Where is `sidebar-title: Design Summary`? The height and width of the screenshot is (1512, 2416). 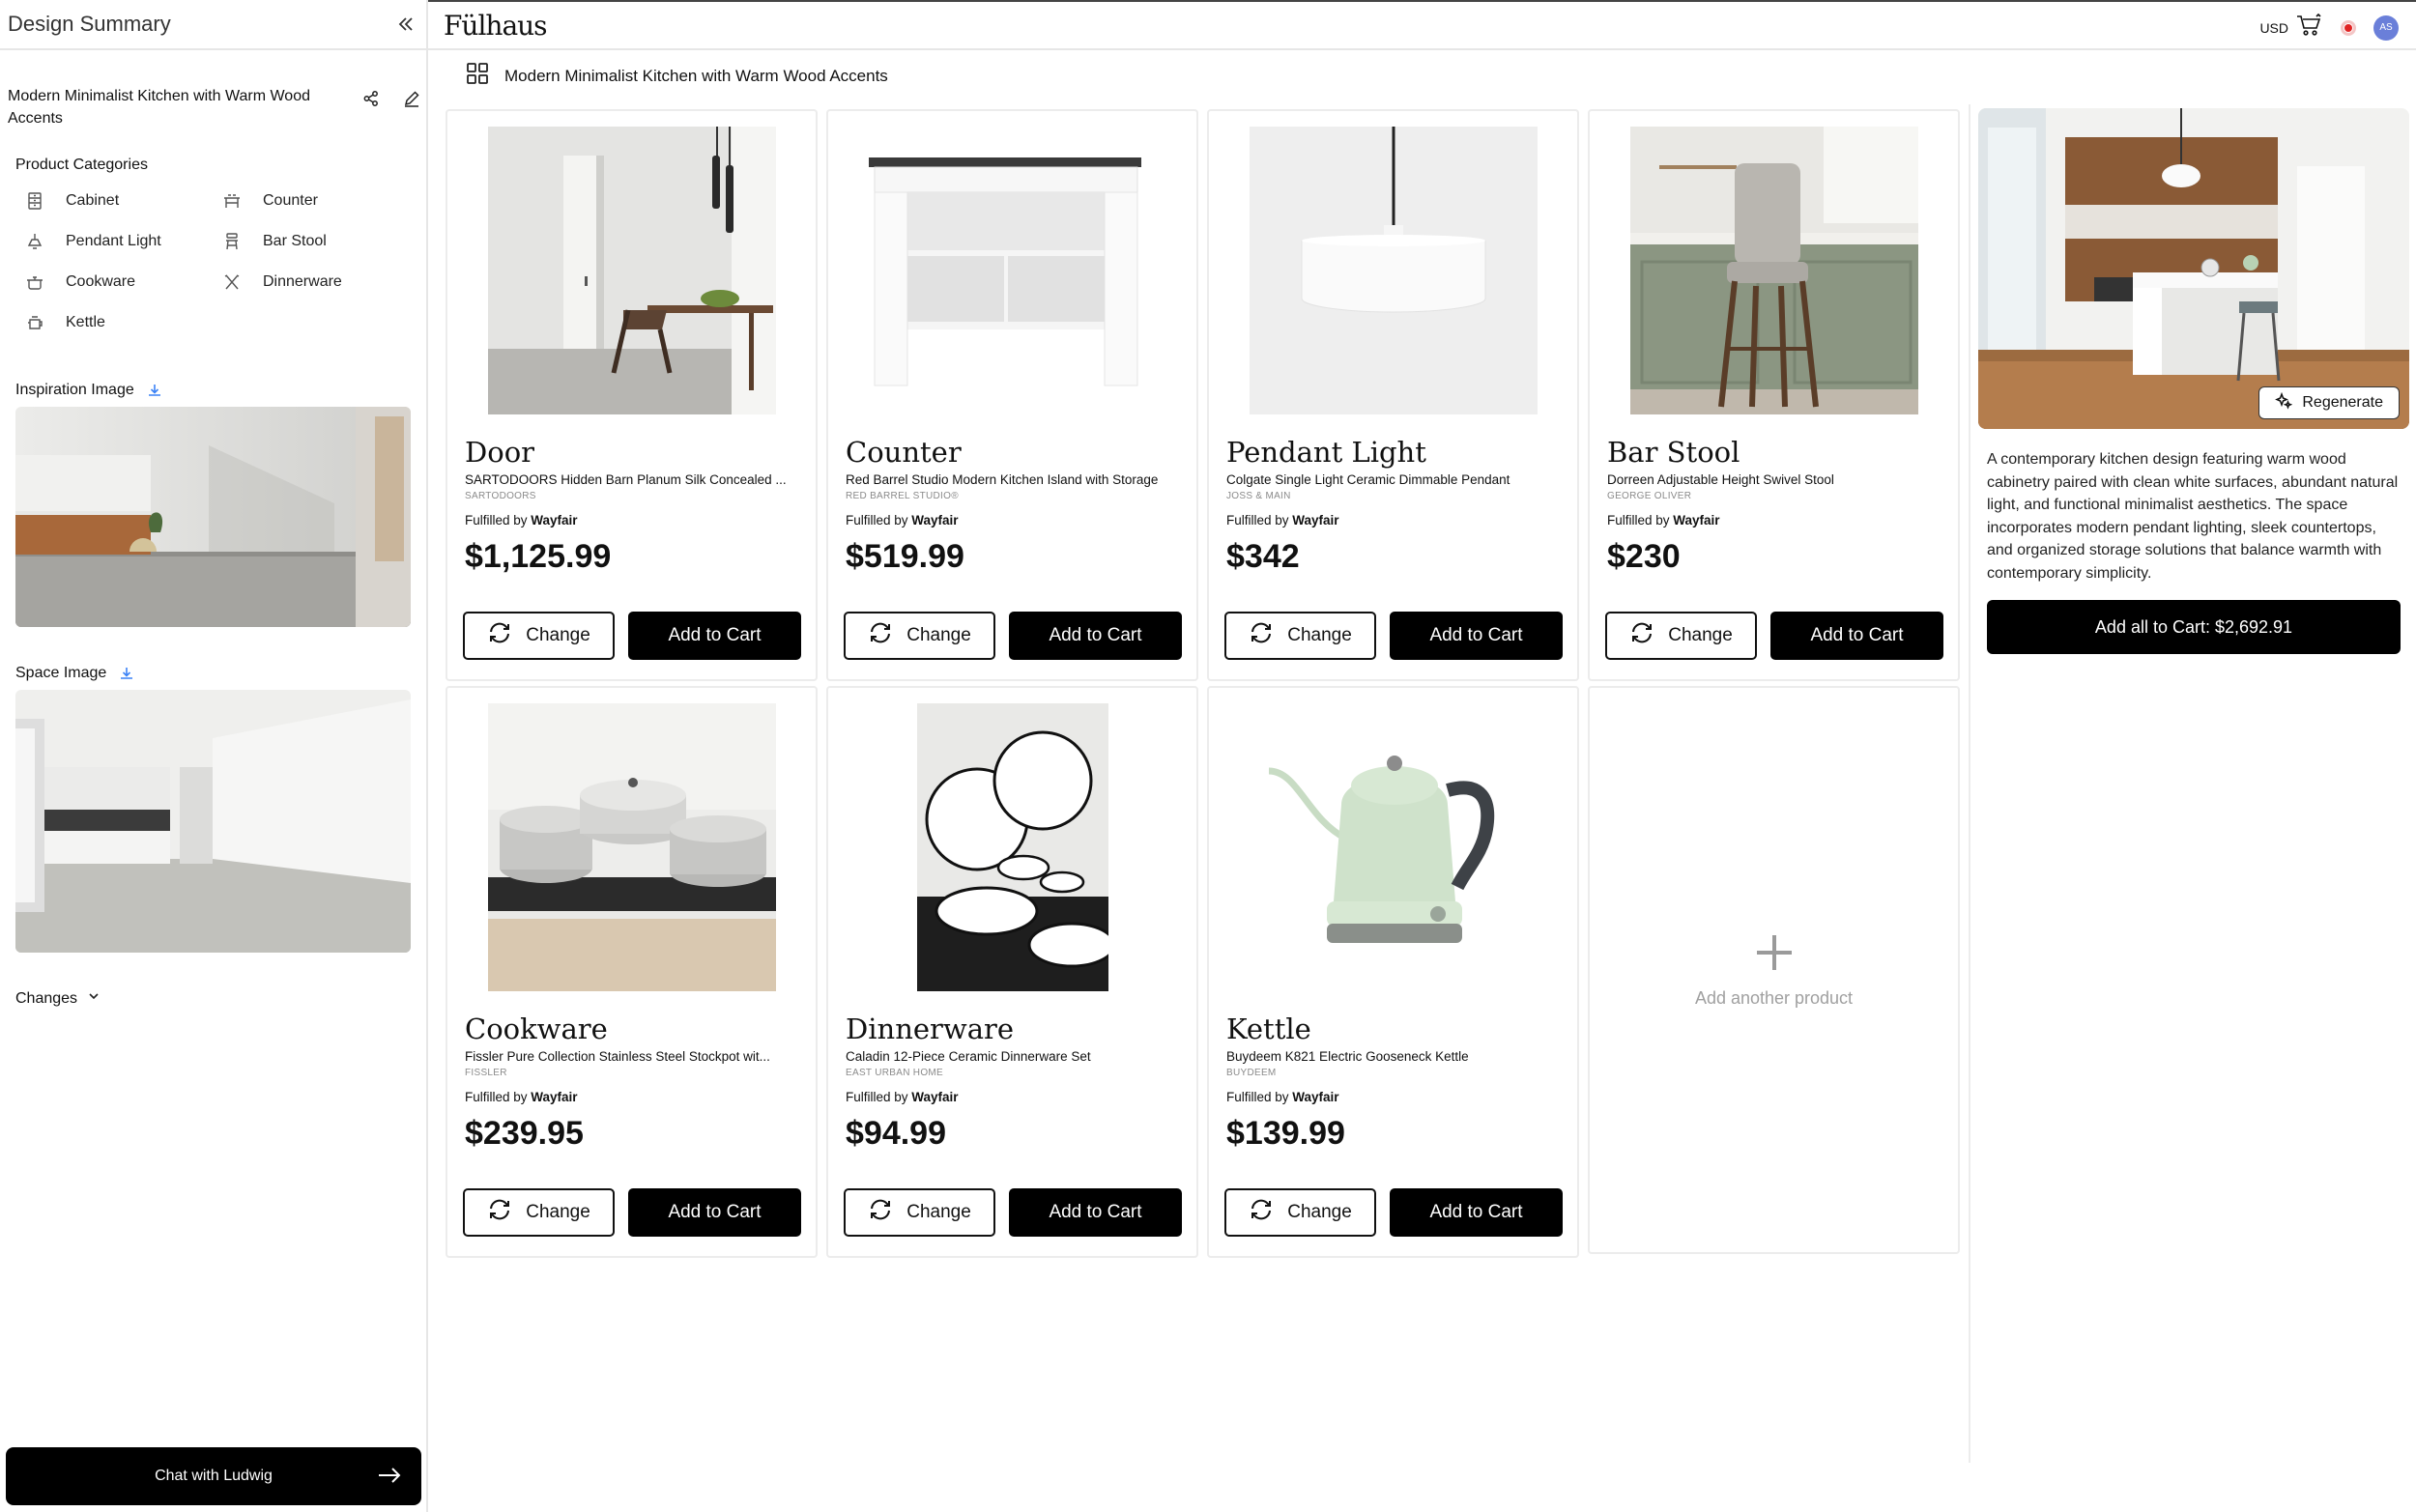 sidebar-title: Design Summary is located at coordinates (89, 24).